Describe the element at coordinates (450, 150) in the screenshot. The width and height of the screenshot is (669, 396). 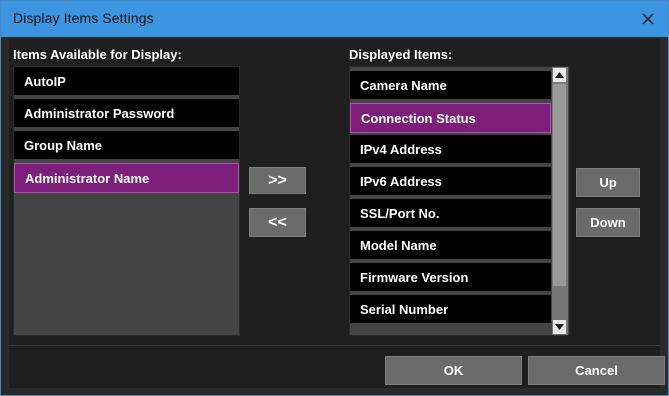
I see `displayed-item-ipv4-address: IPv4 Address` at that location.